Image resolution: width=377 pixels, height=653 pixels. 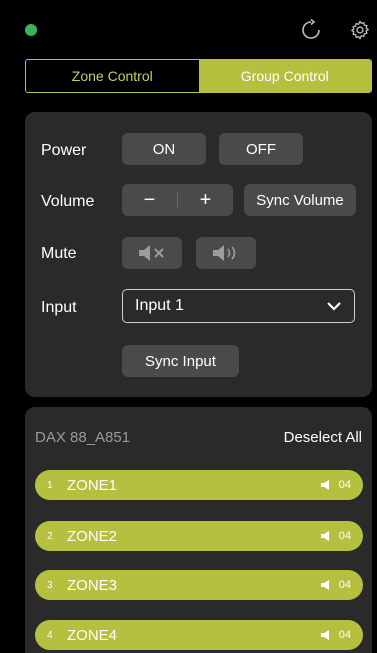 I want to click on mute-label: Mute, so click(x=59, y=253).